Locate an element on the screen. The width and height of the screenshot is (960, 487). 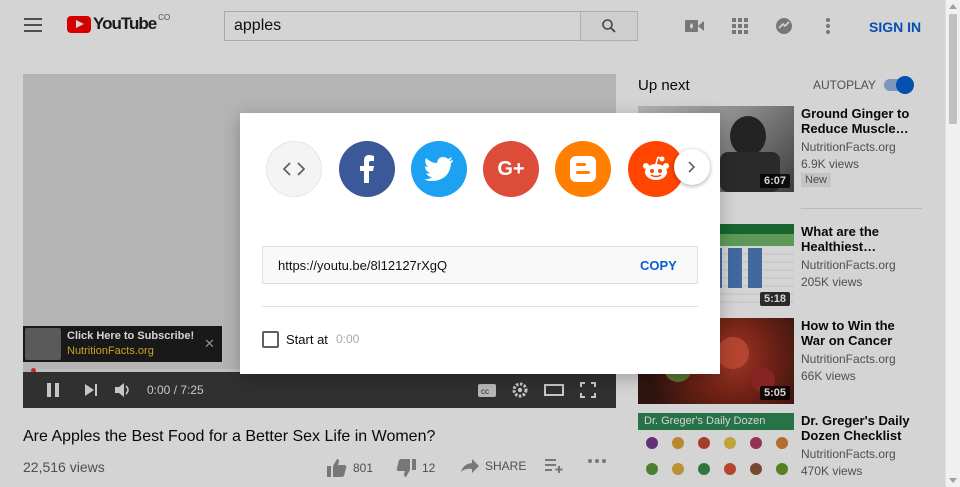
google-plus-icon: G+ is located at coordinates (511, 168).